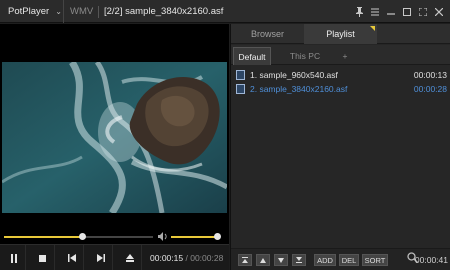 This screenshot has height=270, width=450. Describe the element at coordinates (439, 12) in the screenshot. I see `close-icon` at that location.